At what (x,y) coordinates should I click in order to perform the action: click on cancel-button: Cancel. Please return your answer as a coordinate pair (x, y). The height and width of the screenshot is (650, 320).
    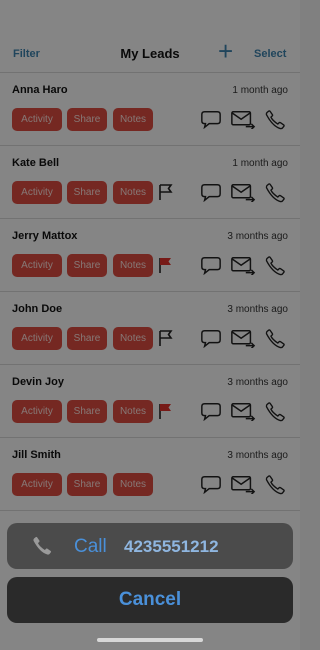
    Looking at the image, I should click on (150, 600).